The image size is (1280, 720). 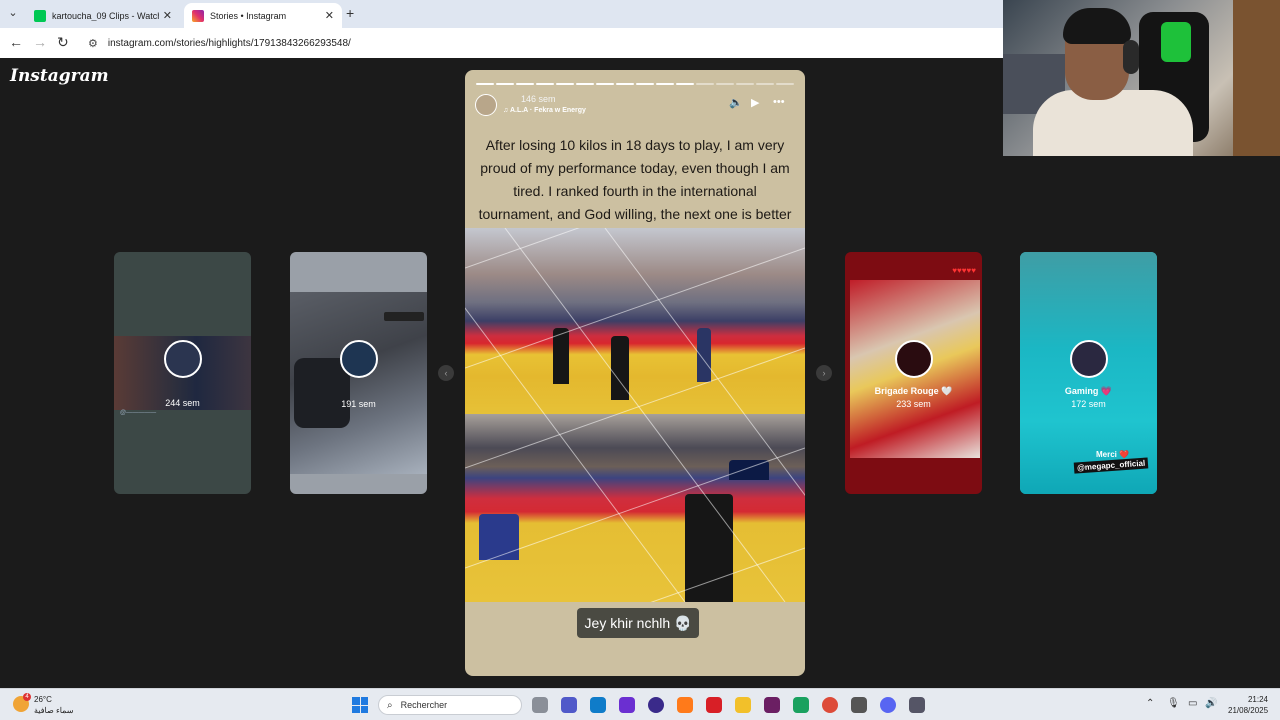 I want to click on microphone-icon: 🎙, so click(x=1173, y=703).